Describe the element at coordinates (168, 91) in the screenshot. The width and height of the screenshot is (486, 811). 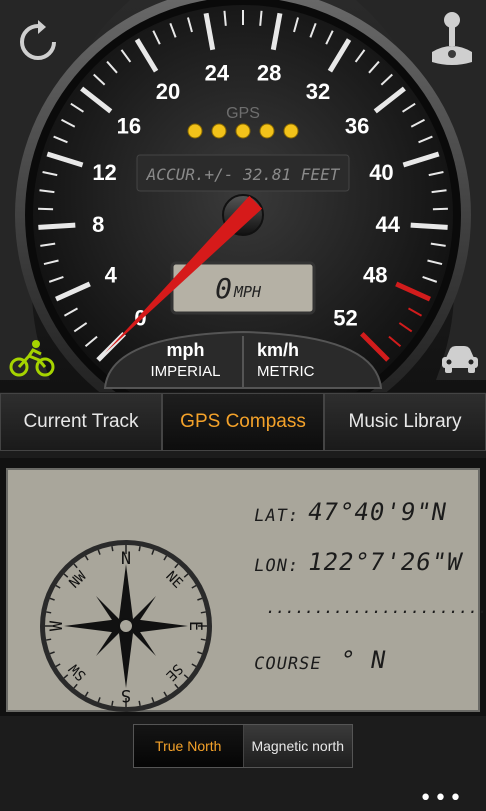
I see `scale-label: 20` at that location.